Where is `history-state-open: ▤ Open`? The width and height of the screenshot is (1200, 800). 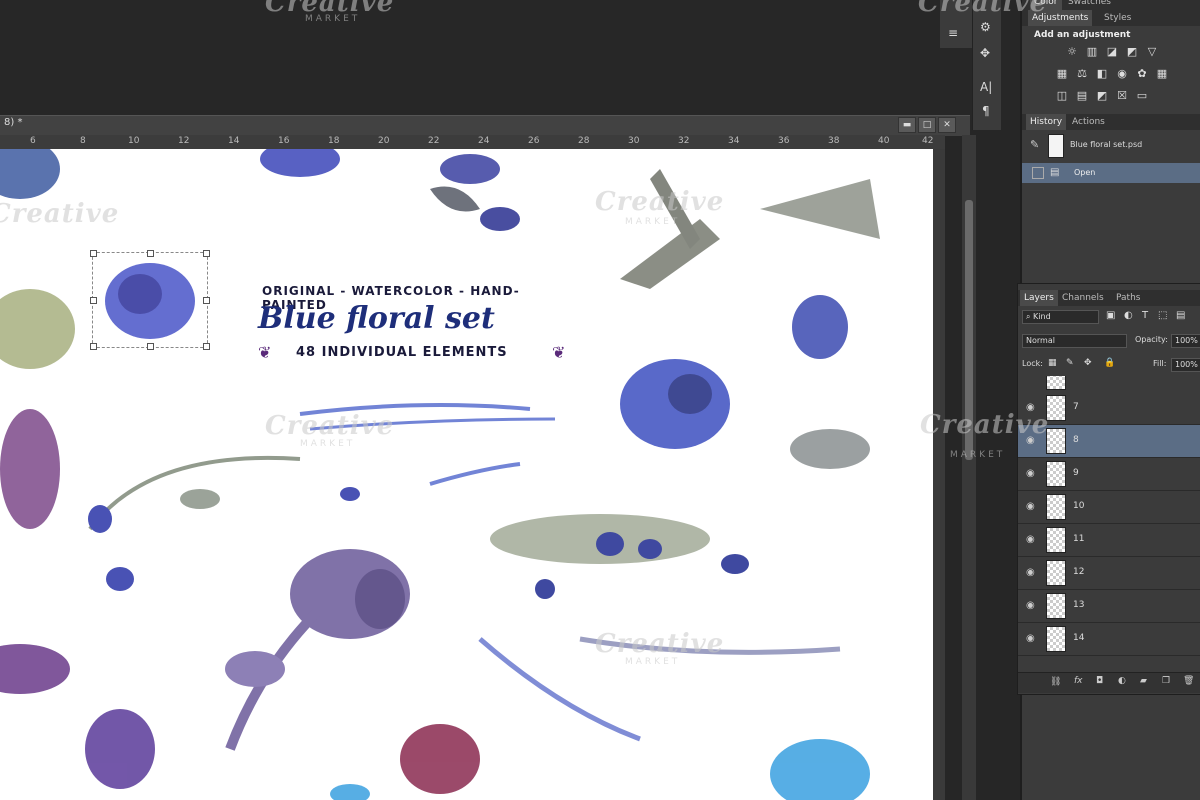 history-state-open: ▤ Open is located at coordinates (1111, 173).